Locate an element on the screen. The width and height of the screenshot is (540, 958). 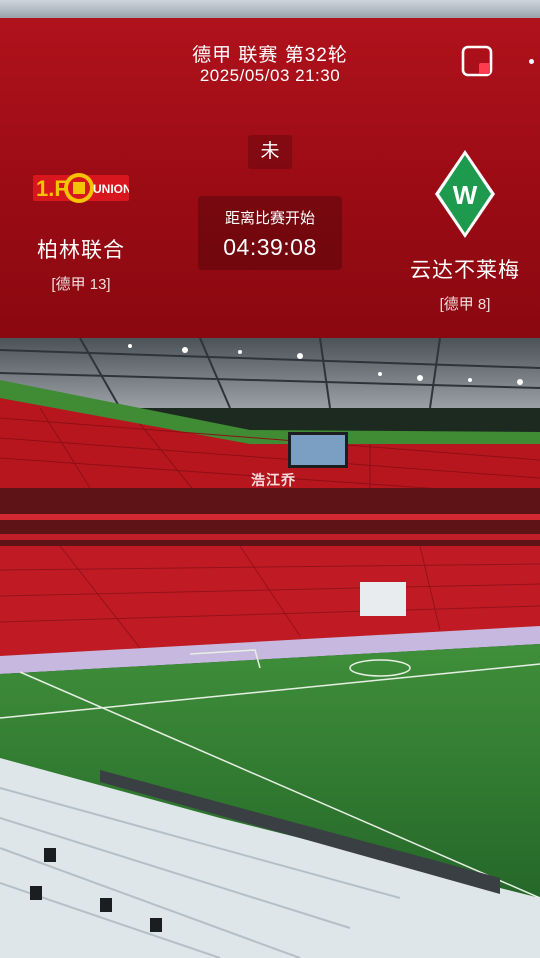
union-berlin-logo: 1.FC UNION is located at coordinates (81, 188).